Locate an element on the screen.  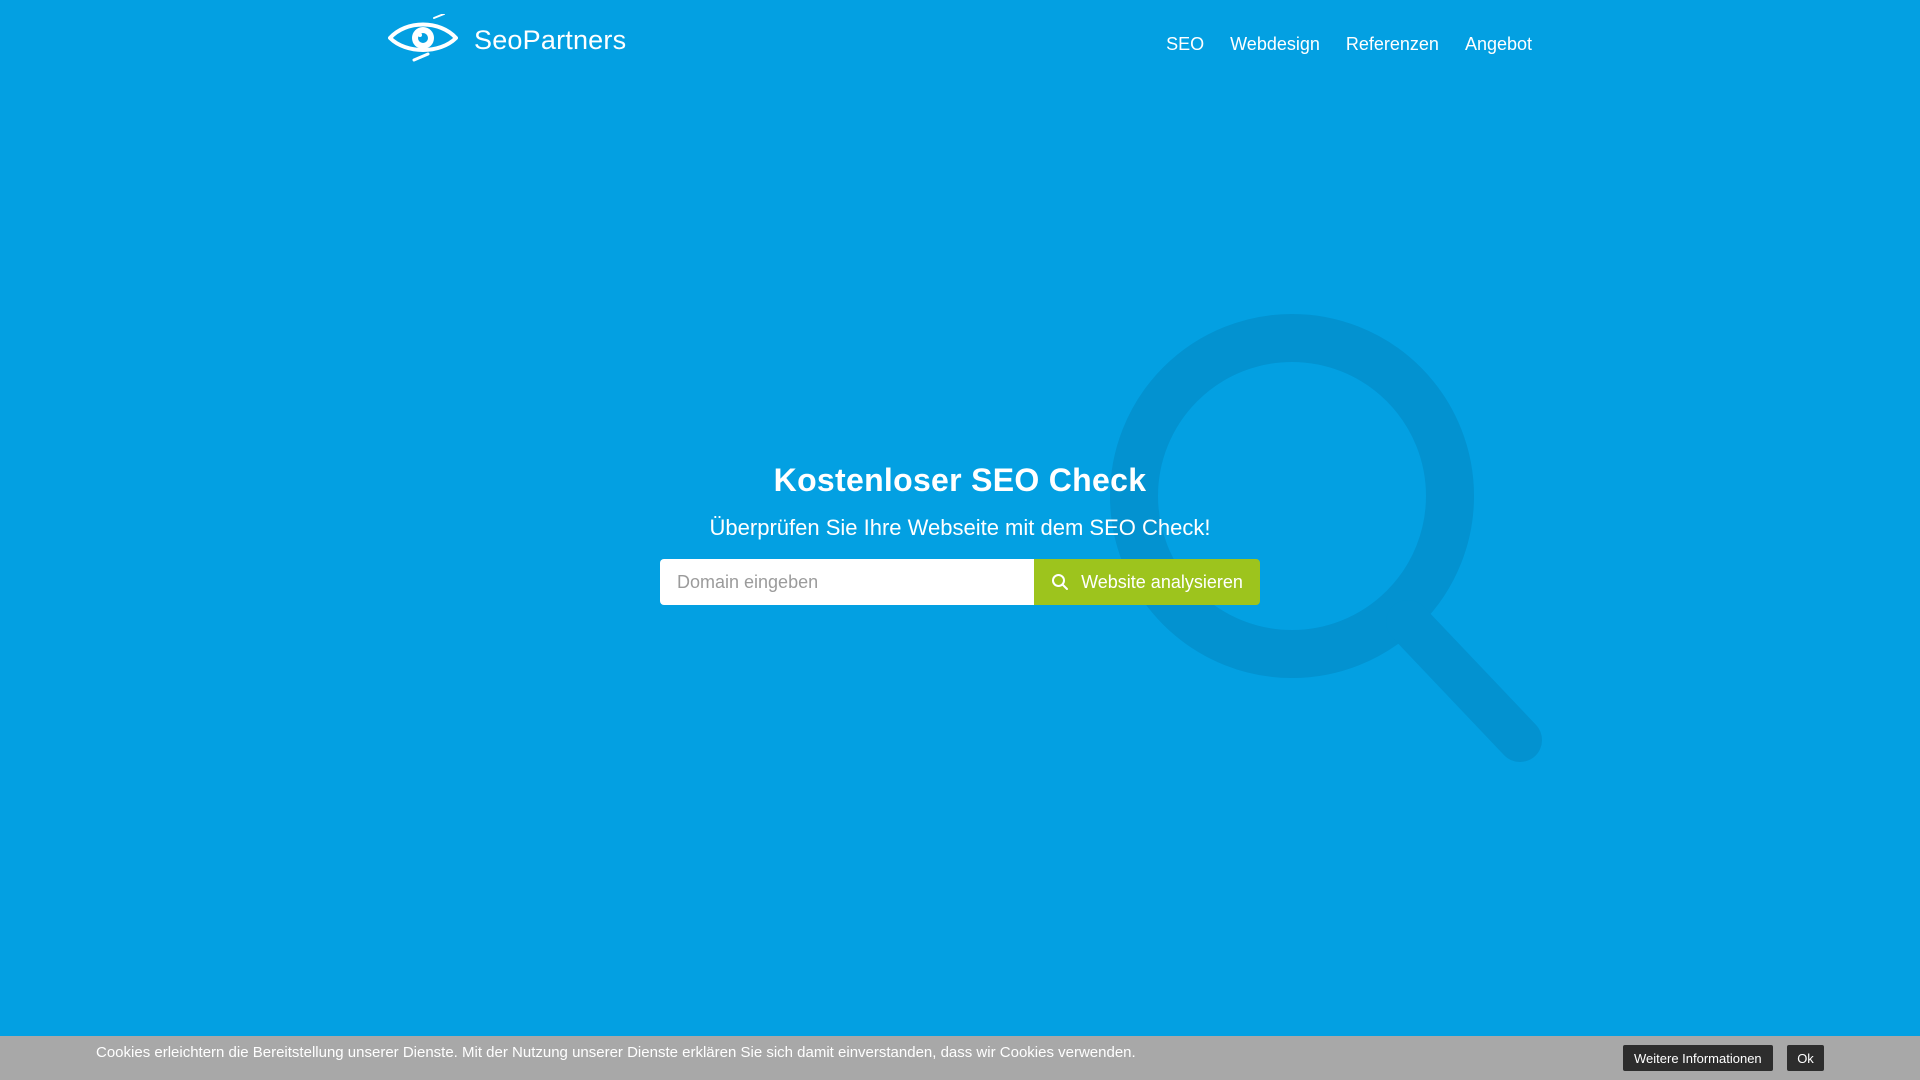
seo-check-form: Website analysieren is located at coordinates (960, 582).